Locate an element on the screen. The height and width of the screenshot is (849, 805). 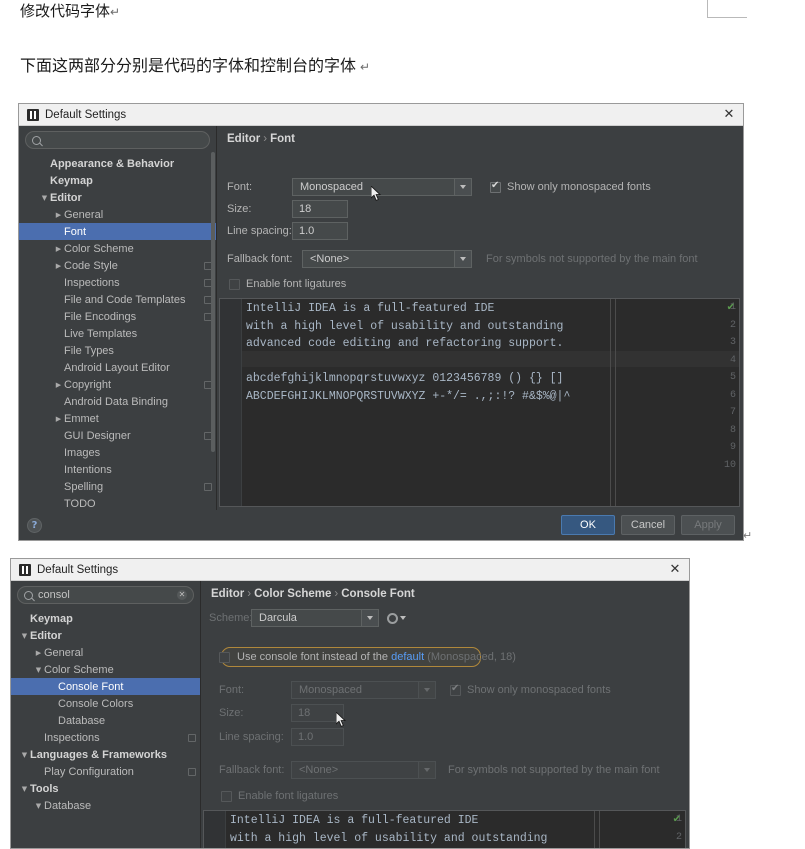
chevron-down-icon-fallback is located at coordinates (462, 259).